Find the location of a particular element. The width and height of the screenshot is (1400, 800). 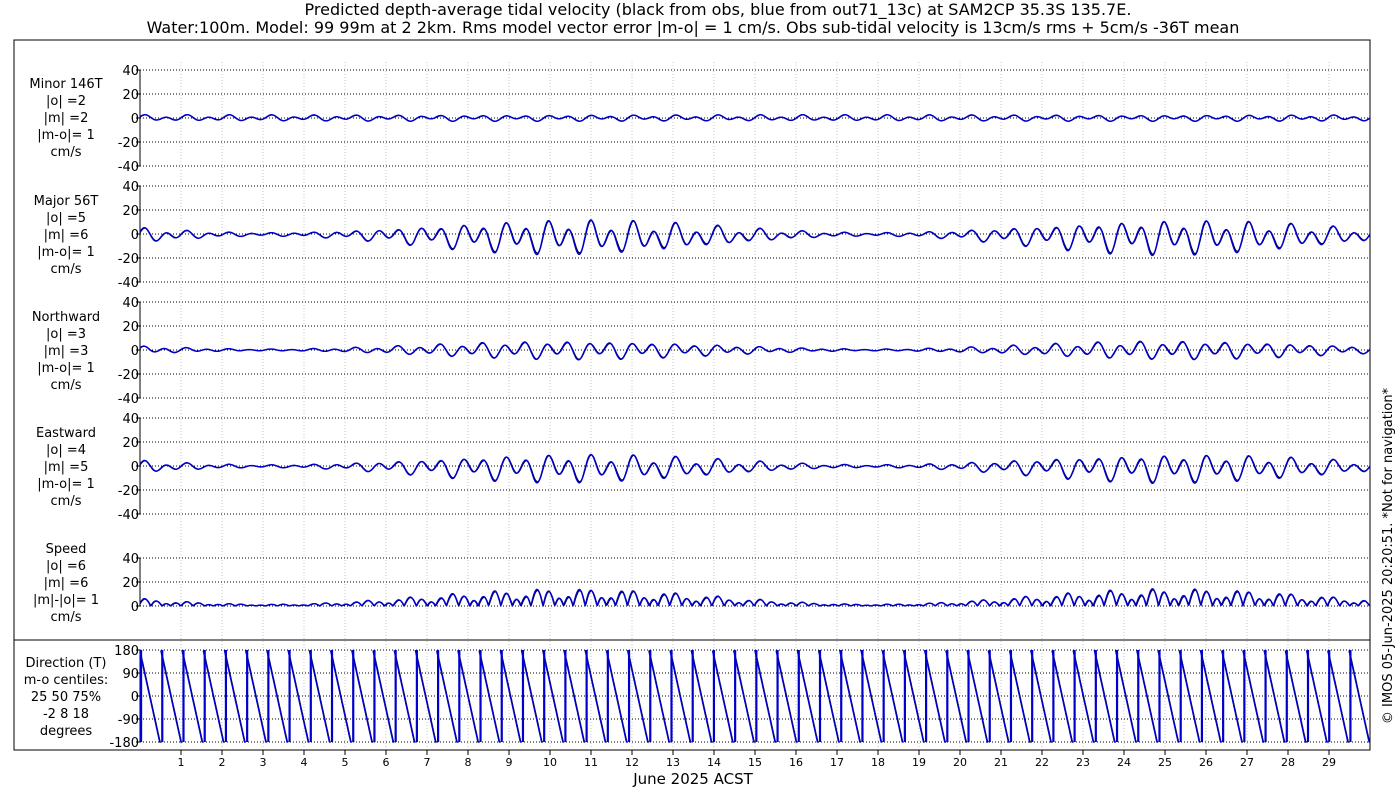

x-tick-label: 10 is located at coordinates (550, 762).